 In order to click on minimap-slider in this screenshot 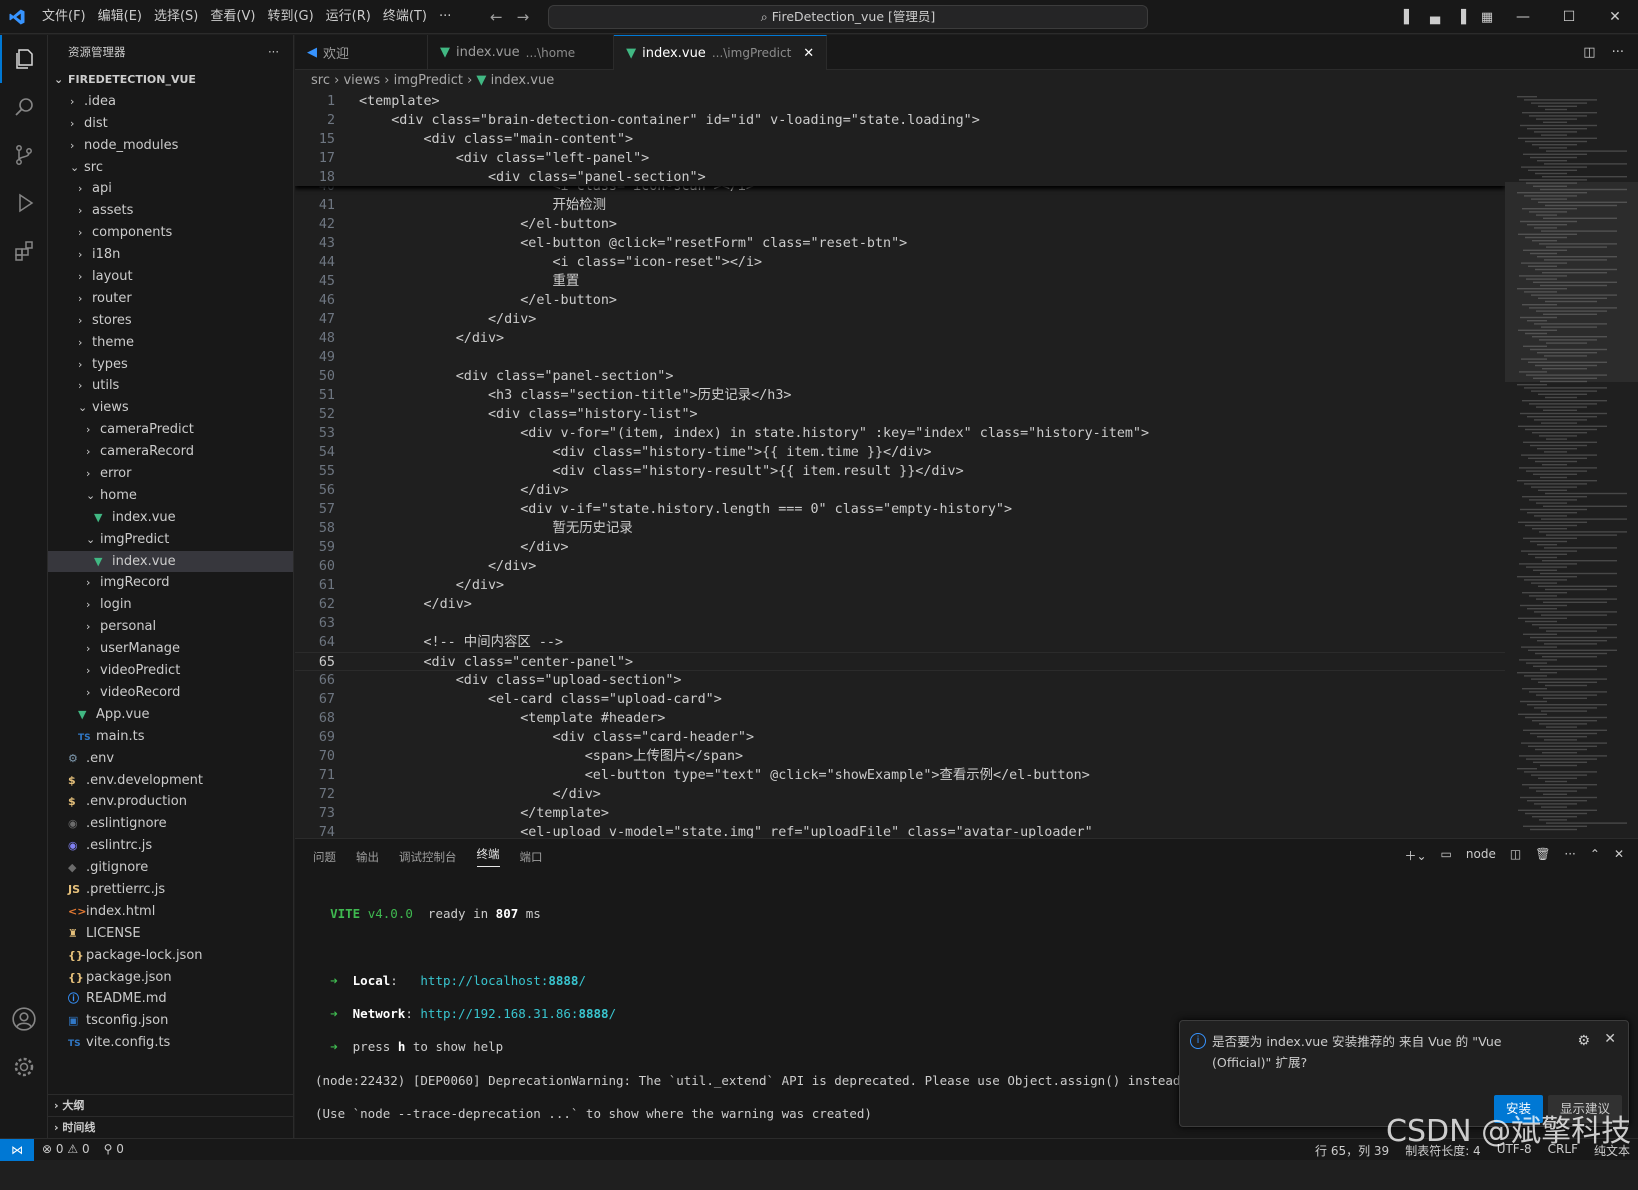, I will do `click(1571, 282)`.